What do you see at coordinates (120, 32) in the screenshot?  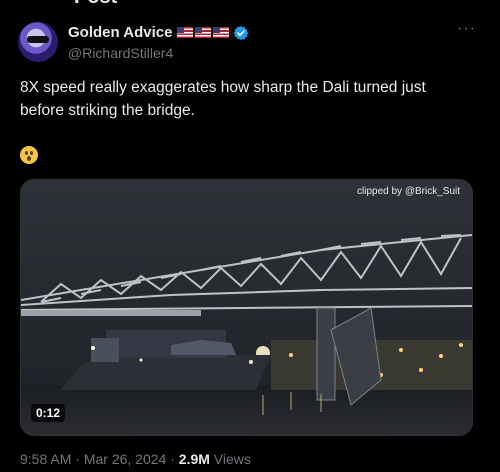 I see `author-name: Golden Advice` at bounding box center [120, 32].